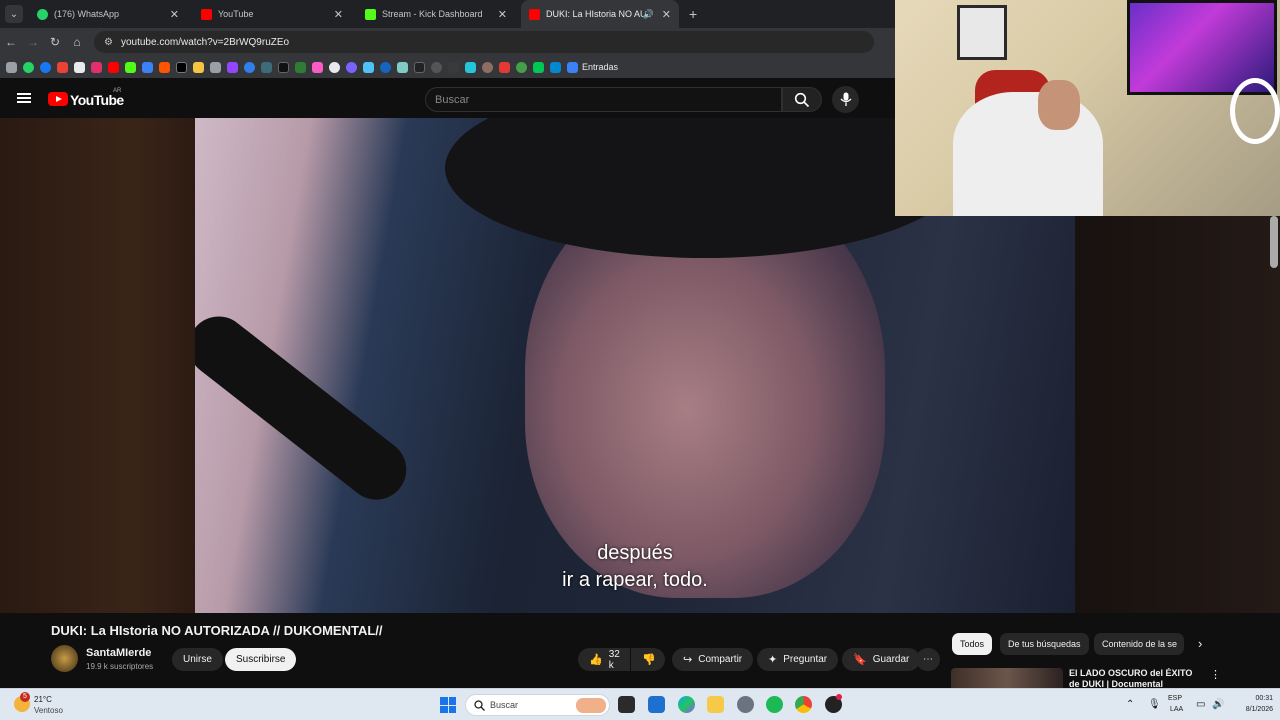 The height and width of the screenshot is (720, 1280). Describe the element at coordinates (317, 67) in the screenshot. I see `bookmark-music-icon` at that location.